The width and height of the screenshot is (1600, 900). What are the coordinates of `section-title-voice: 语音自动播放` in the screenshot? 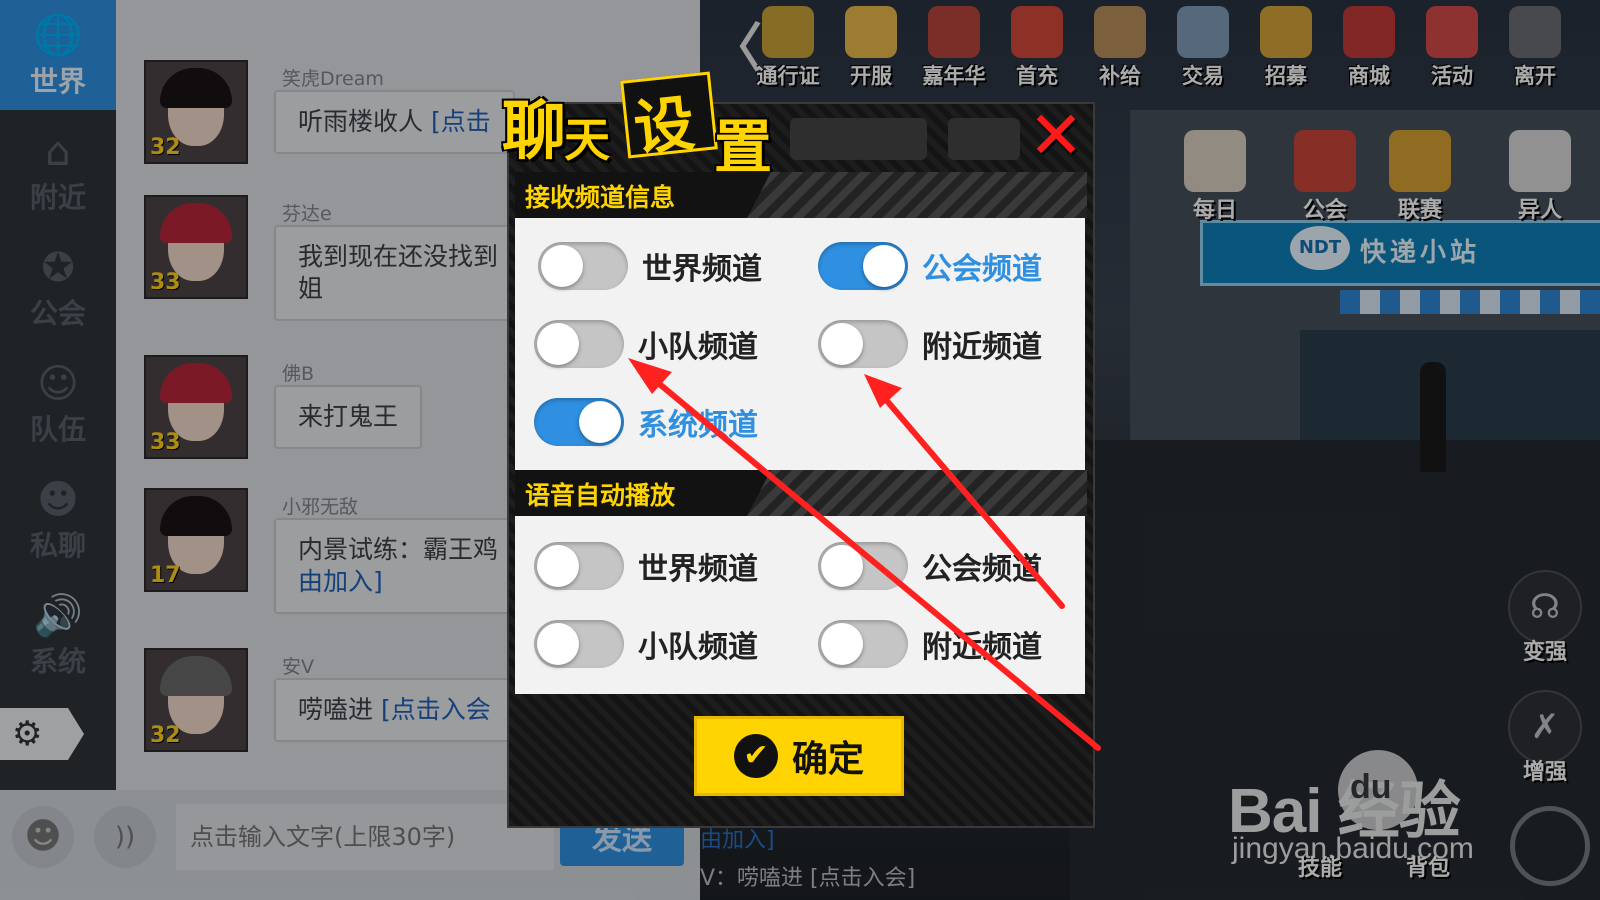 It's located at (600, 495).